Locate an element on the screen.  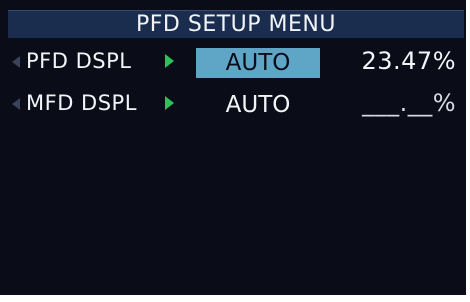
mfd-dspl-label: MFD DSPL is located at coordinates (81, 103).